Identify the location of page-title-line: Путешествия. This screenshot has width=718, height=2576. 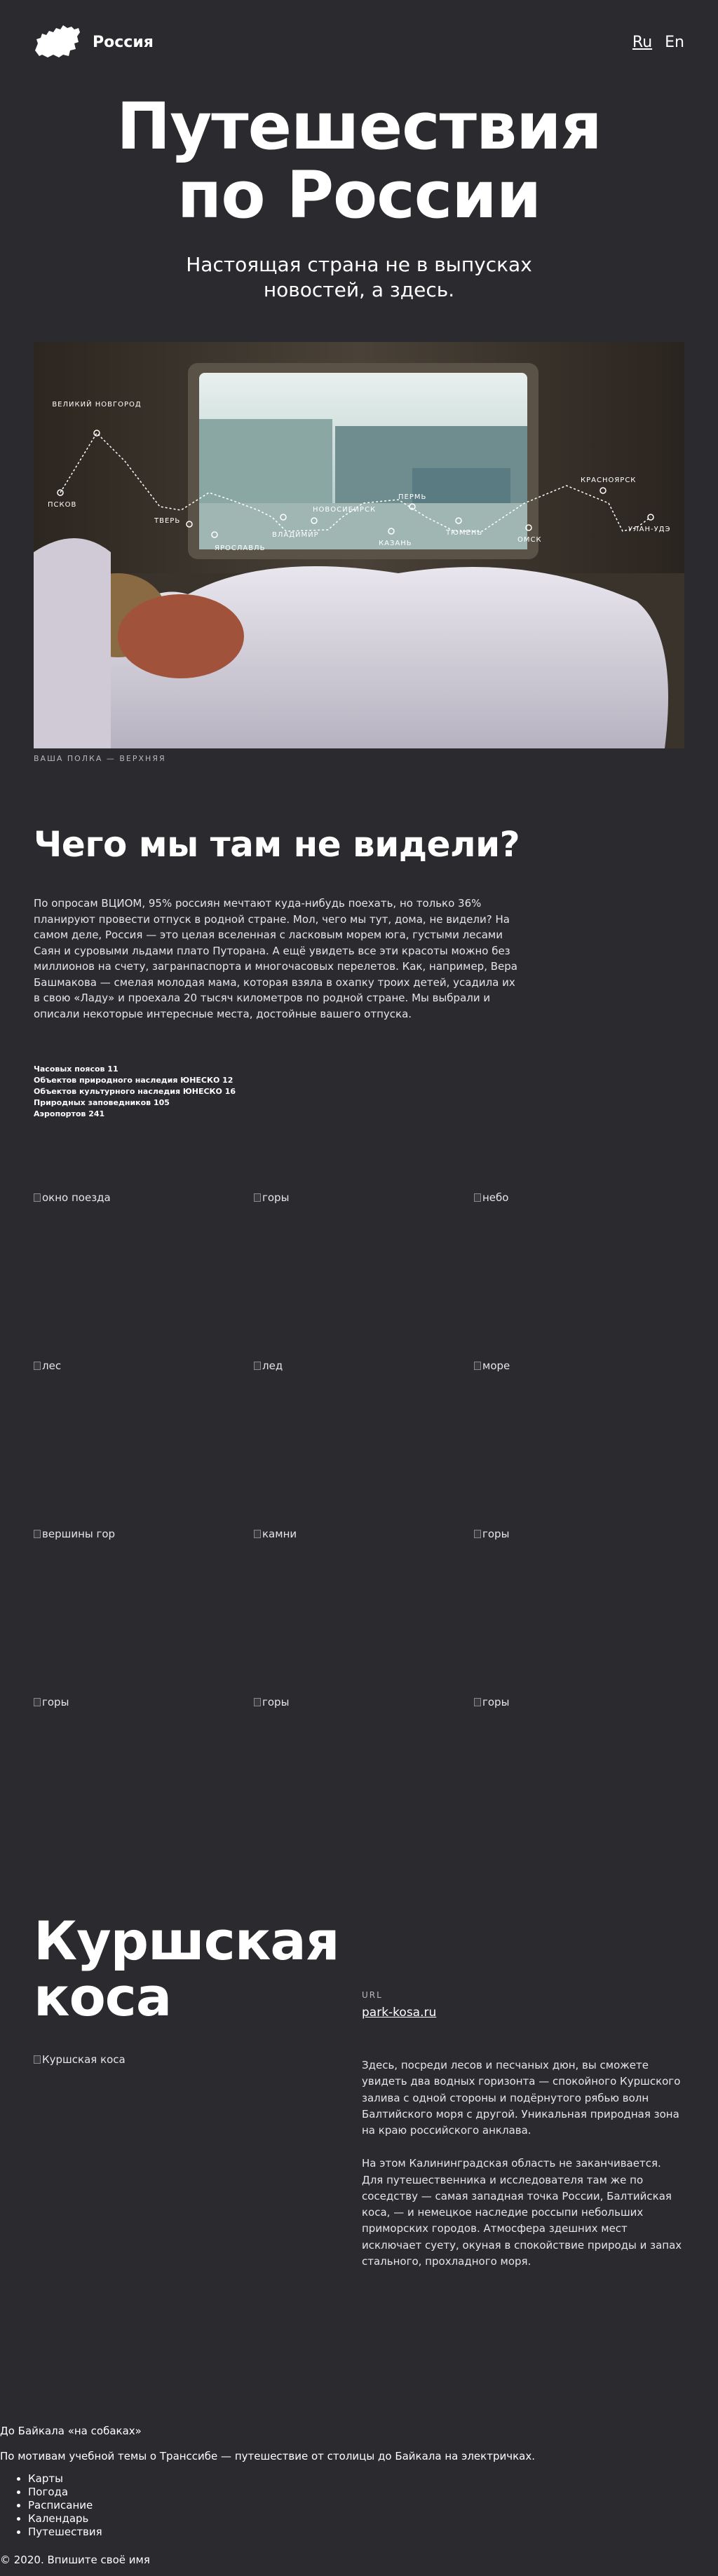
(359, 126).